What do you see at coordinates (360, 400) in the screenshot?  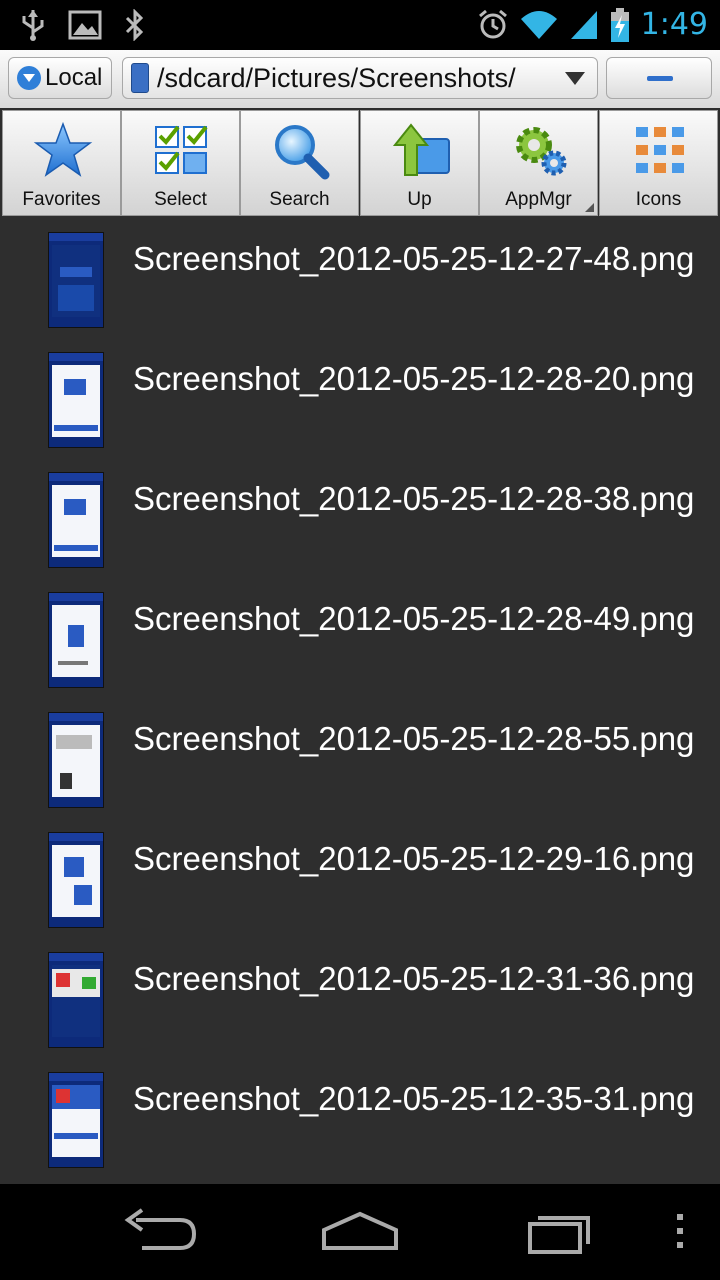 I see `list-item: Screenshot_2012-05-25-12-28-20.png` at bounding box center [360, 400].